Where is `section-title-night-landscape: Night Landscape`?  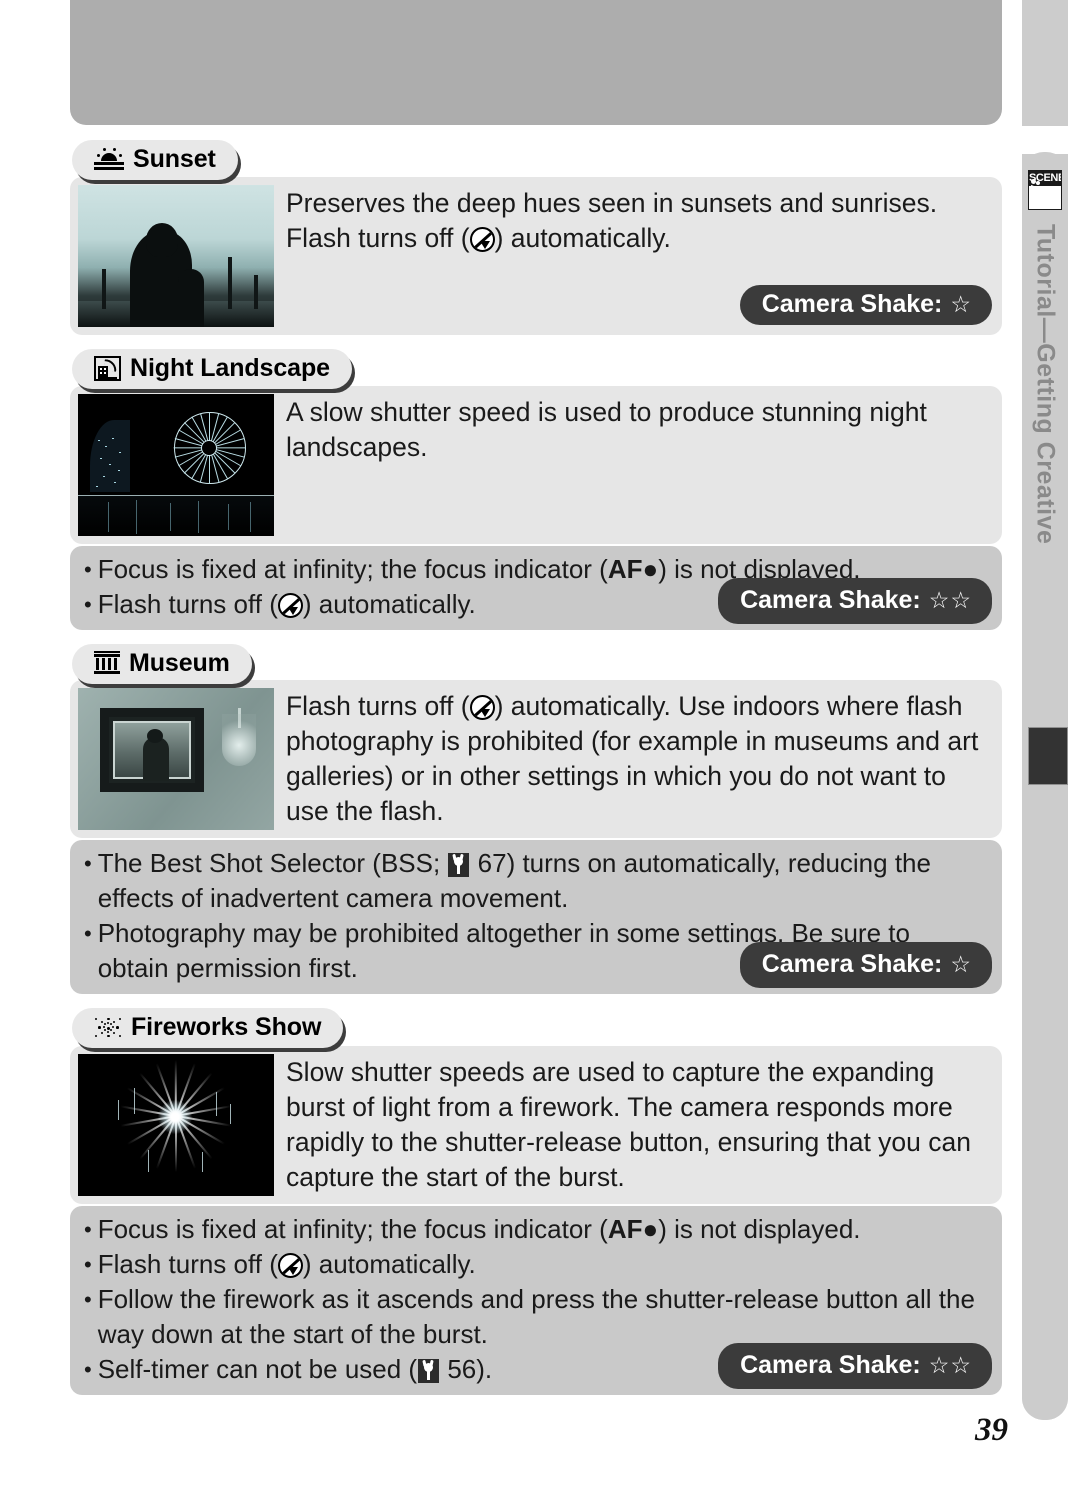 section-title-night-landscape: Night Landscape is located at coordinates (212, 368).